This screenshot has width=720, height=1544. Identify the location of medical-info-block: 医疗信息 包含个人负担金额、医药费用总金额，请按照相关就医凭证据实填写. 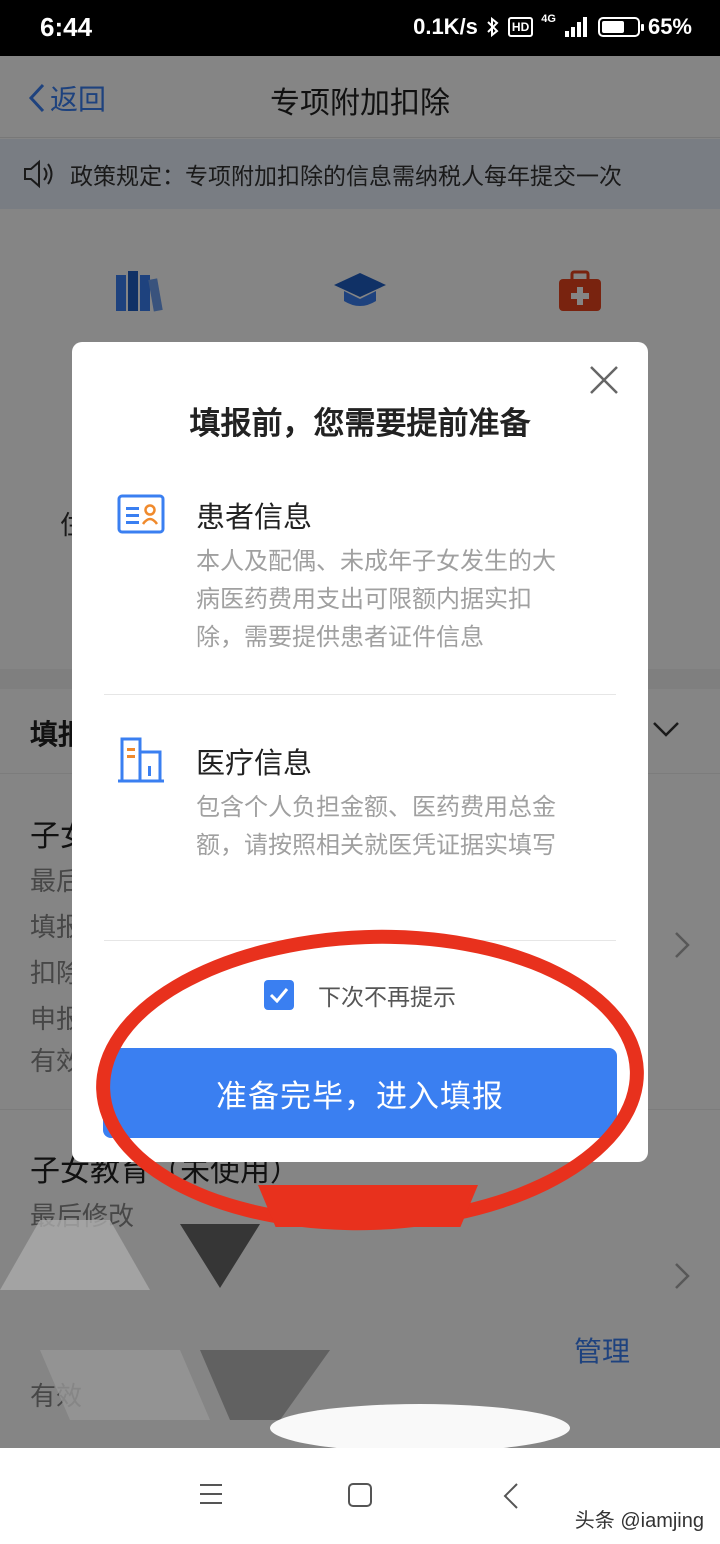
(366, 816).